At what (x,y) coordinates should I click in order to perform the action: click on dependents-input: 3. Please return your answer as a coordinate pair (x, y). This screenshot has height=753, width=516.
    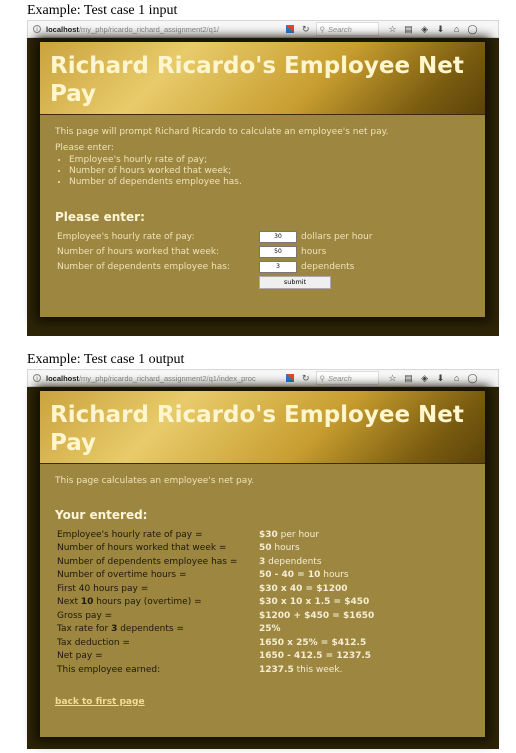
    Looking at the image, I should click on (278, 266).